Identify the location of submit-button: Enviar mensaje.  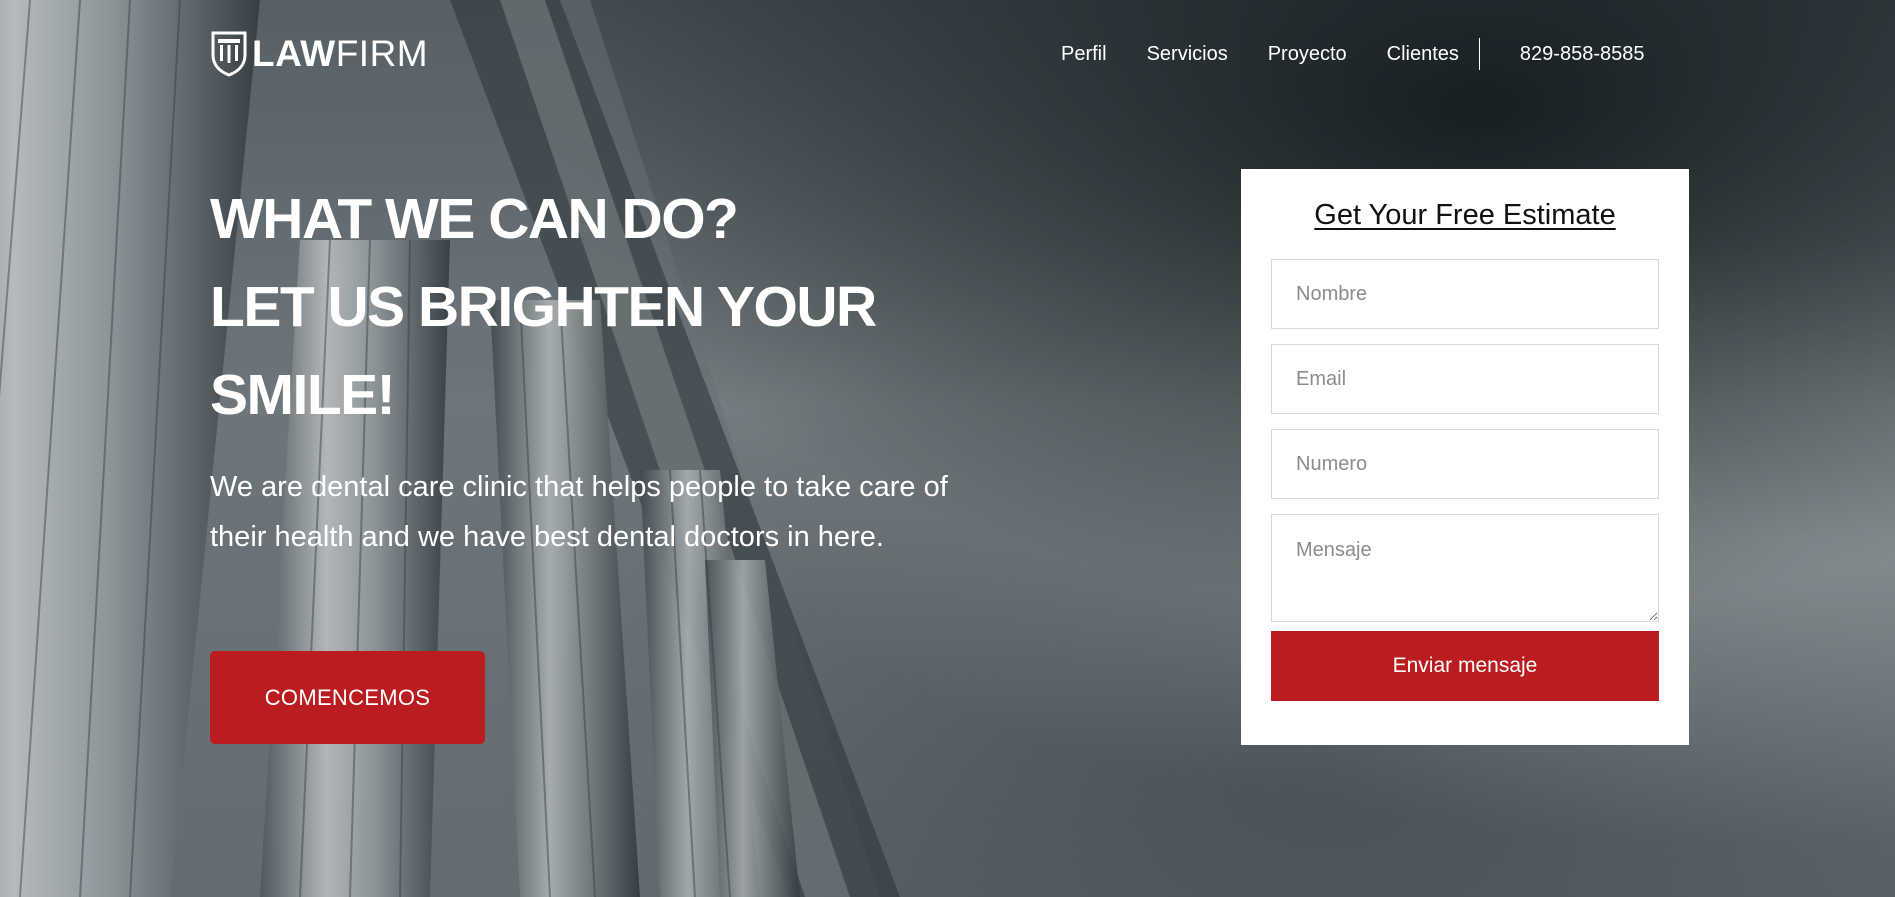
(1465, 666).